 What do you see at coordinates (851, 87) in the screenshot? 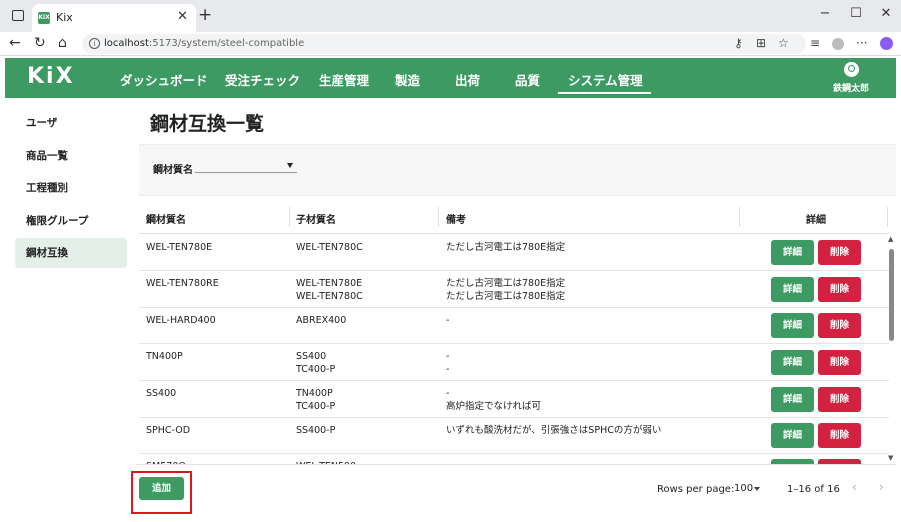
I see `user-name: 鉄鋼太郎` at bounding box center [851, 87].